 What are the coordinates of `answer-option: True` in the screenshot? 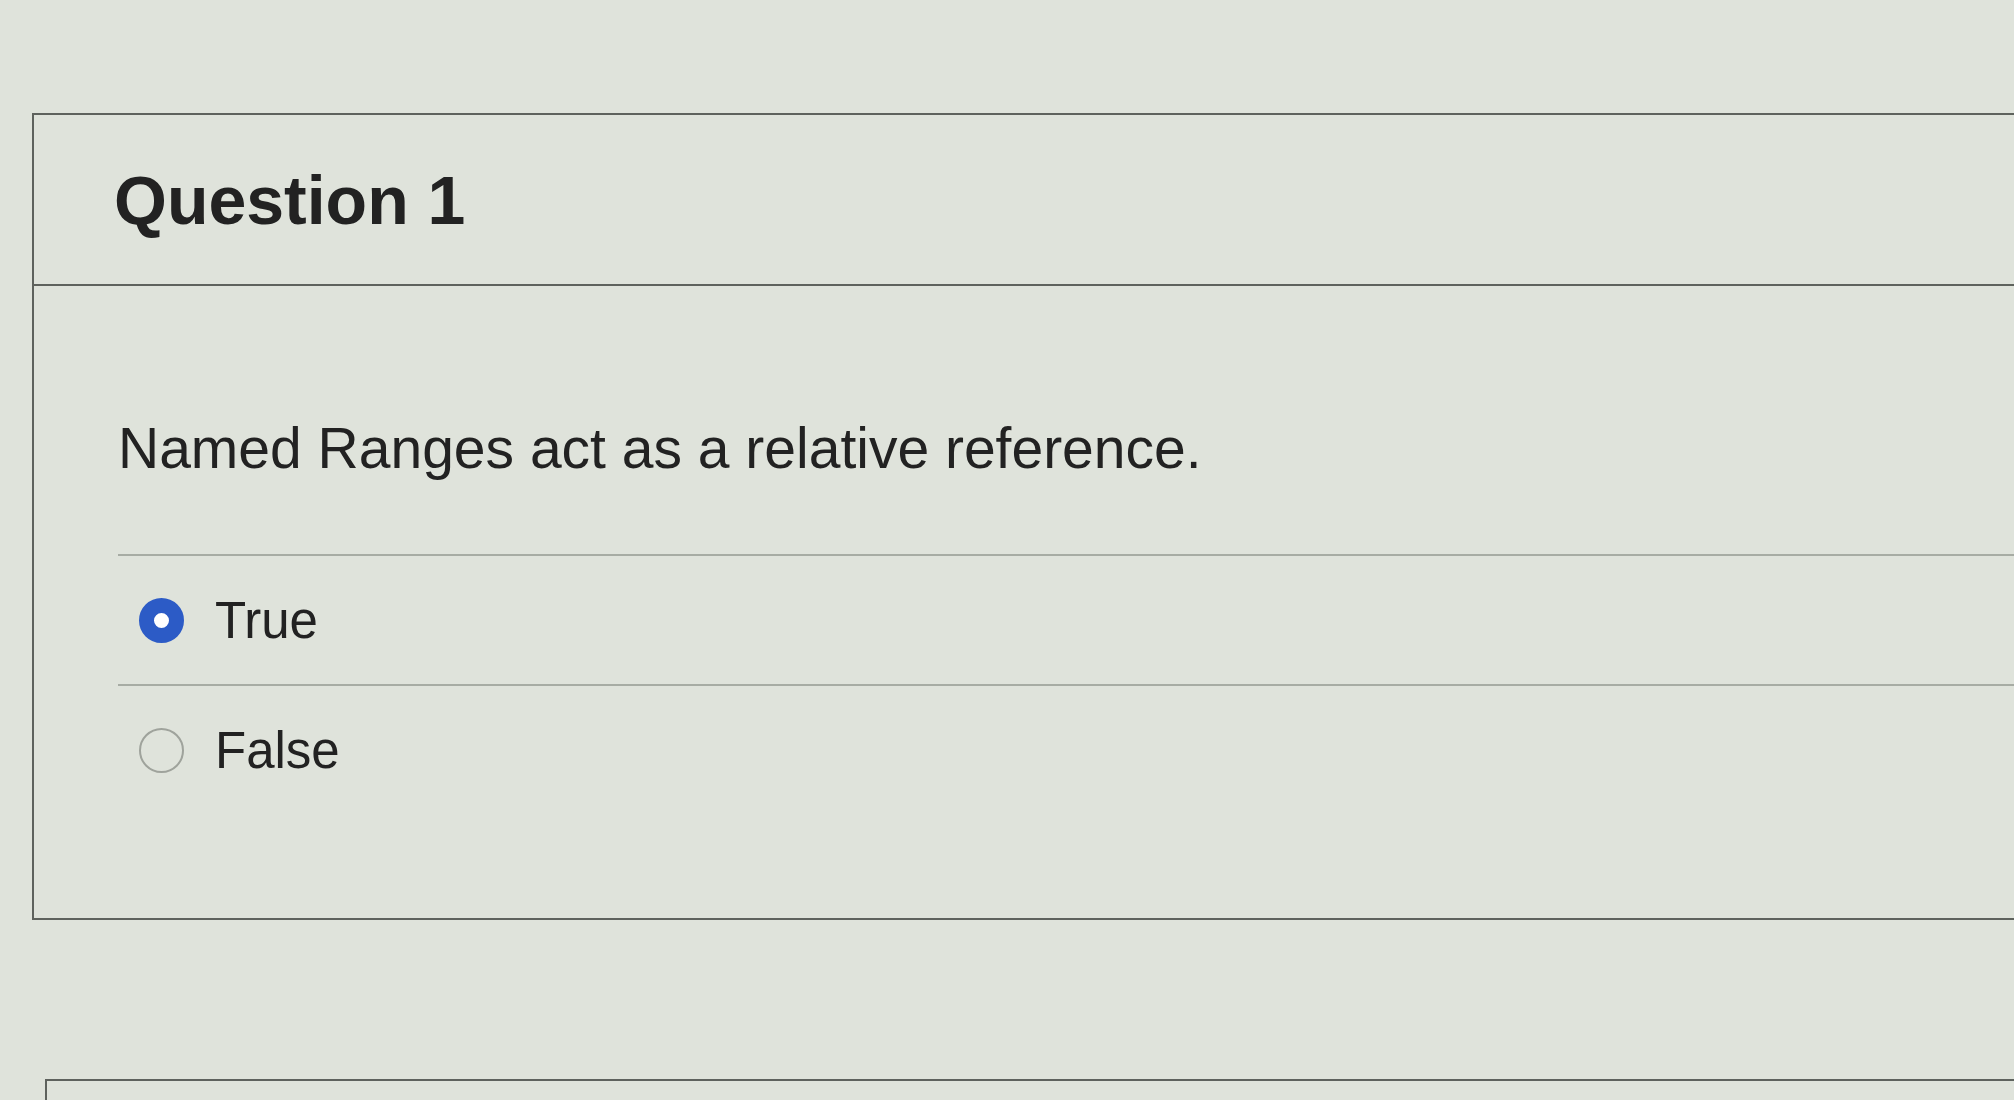 It's located at (228, 620).